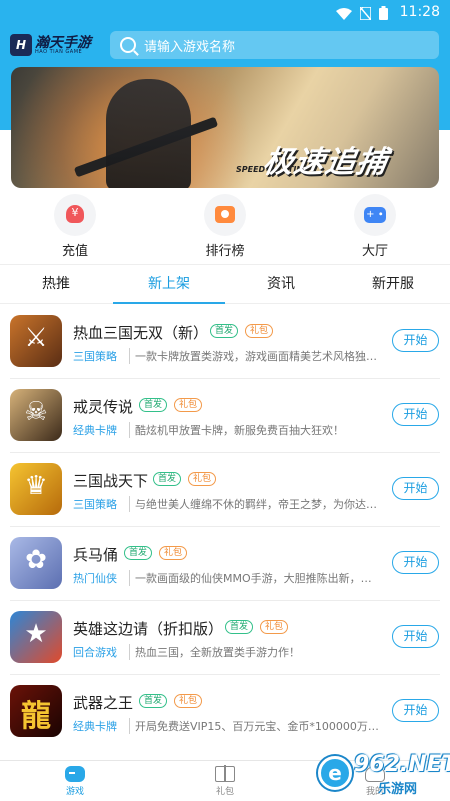 Image resolution: width=450 pixels, height=801 pixels. I want to click on search-placeholder: 请输入游戏名称, so click(190, 47).